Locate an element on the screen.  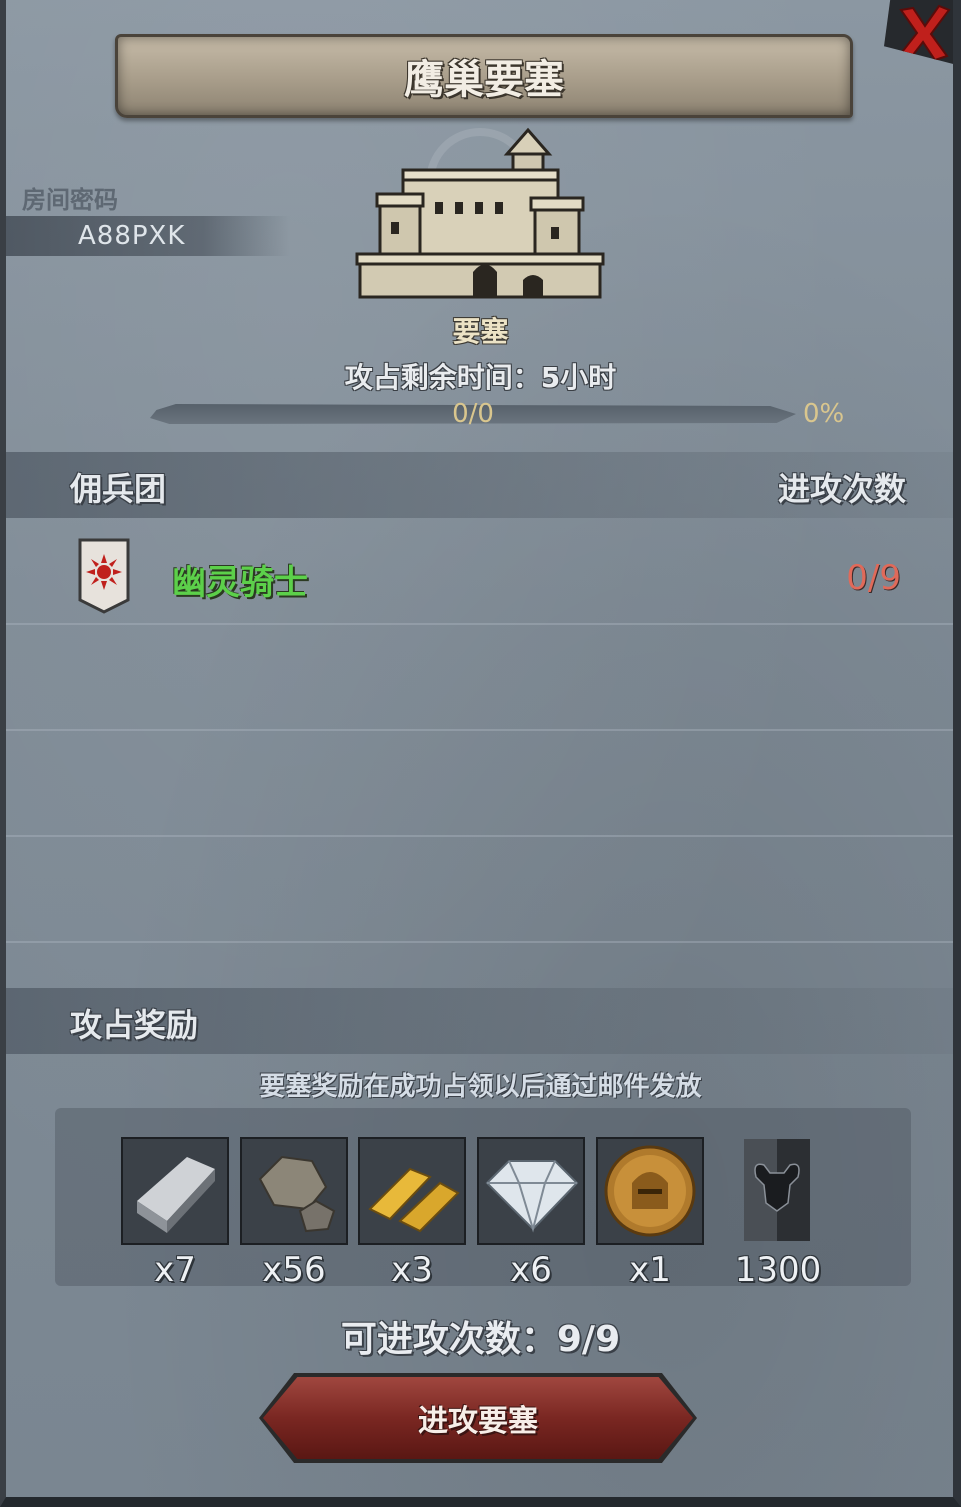
reward-item-stone is located at coordinates (294, 1191).